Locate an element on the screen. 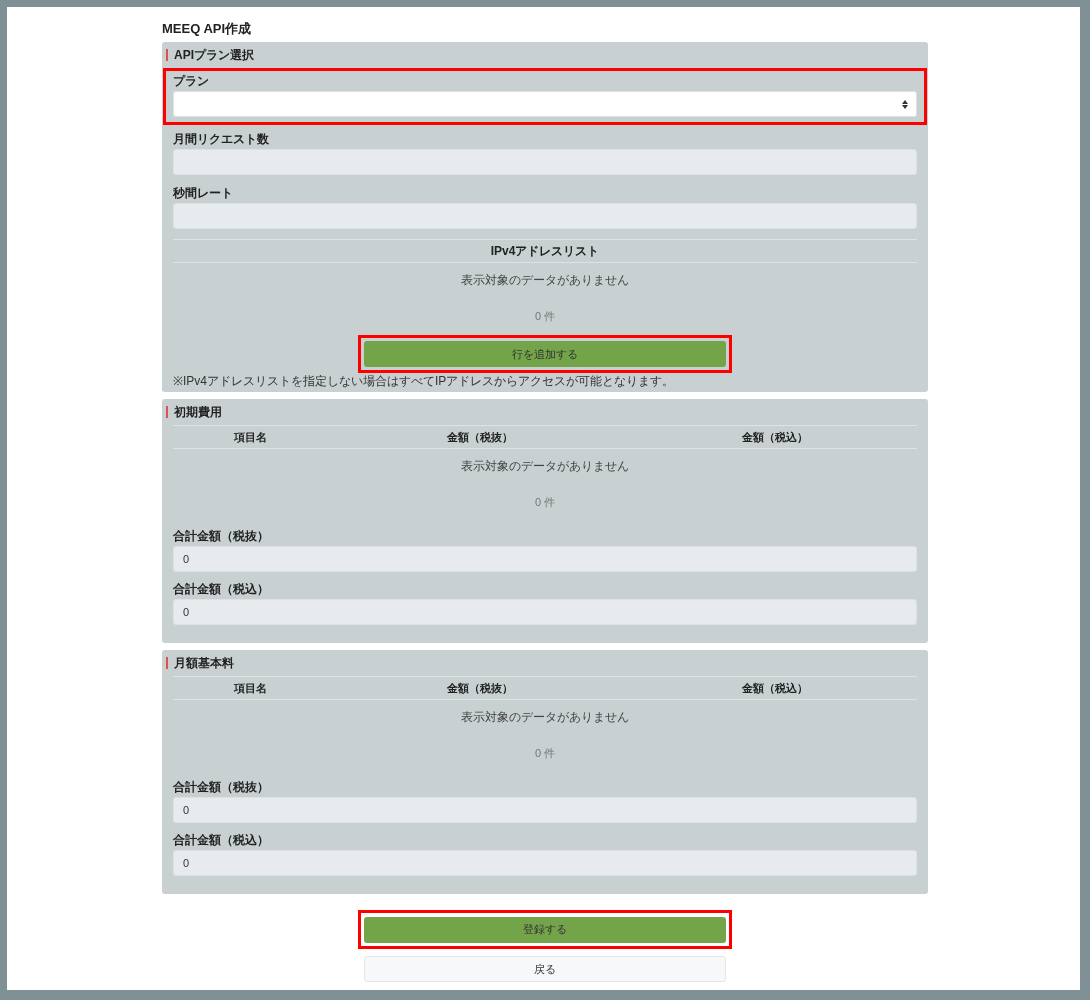 The image size is (1090, 1000). plan-select is located at coordinates (545, 104).